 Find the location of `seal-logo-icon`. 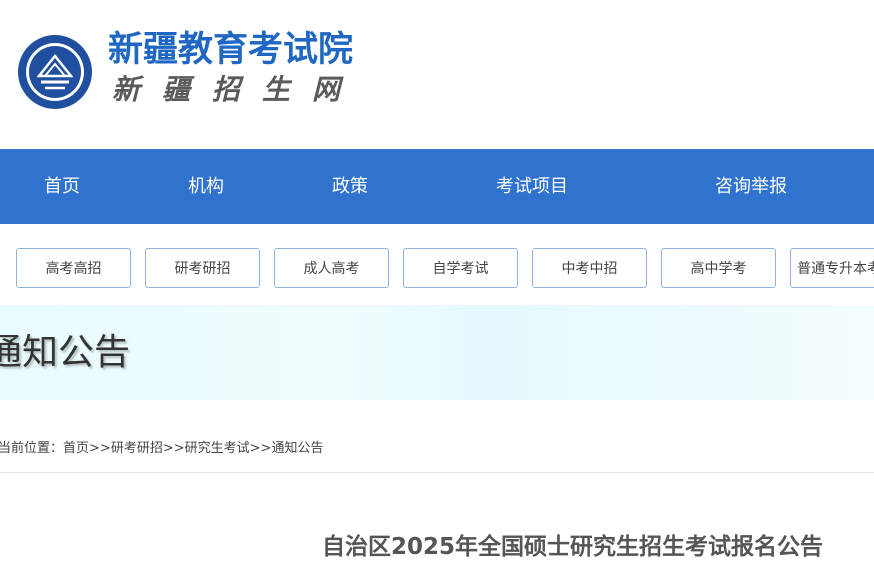

seal-logo-icon is located at coordinates (55, 72).